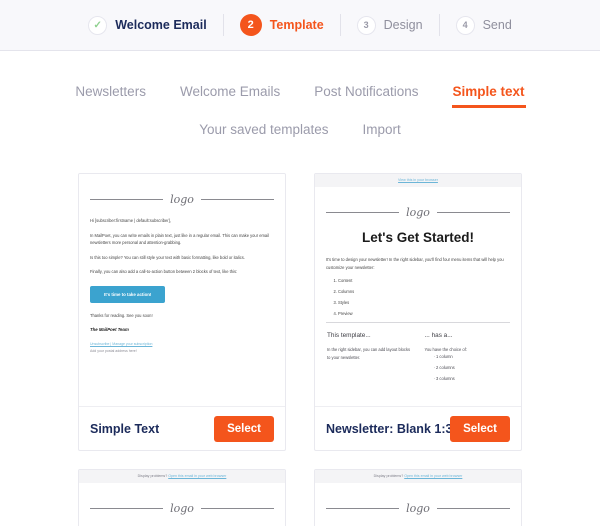 The image size is (600, 526). Describe the element at coordinates (98, 25) in the screenshot. I see `check-icon: ✓` at that location.